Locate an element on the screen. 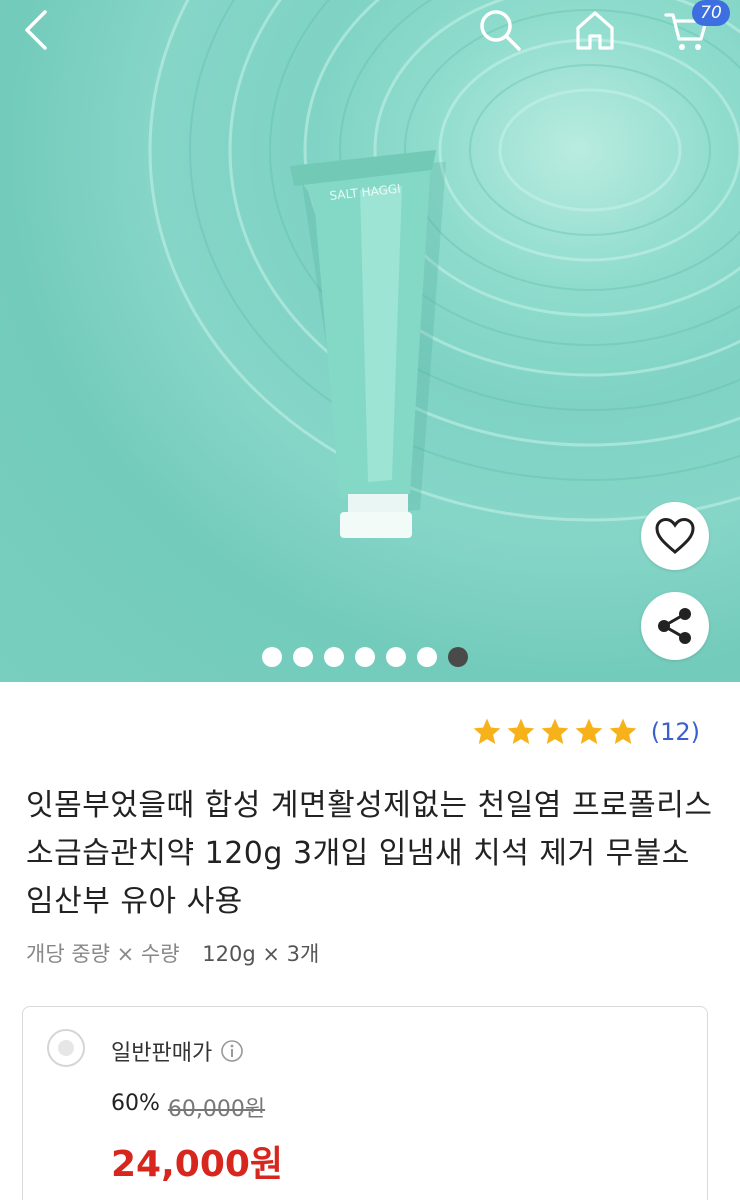 Image resolution: width=740 pixels, height=1200 pixels. discount-rate: 60% is located at coordinates (135, 1103).